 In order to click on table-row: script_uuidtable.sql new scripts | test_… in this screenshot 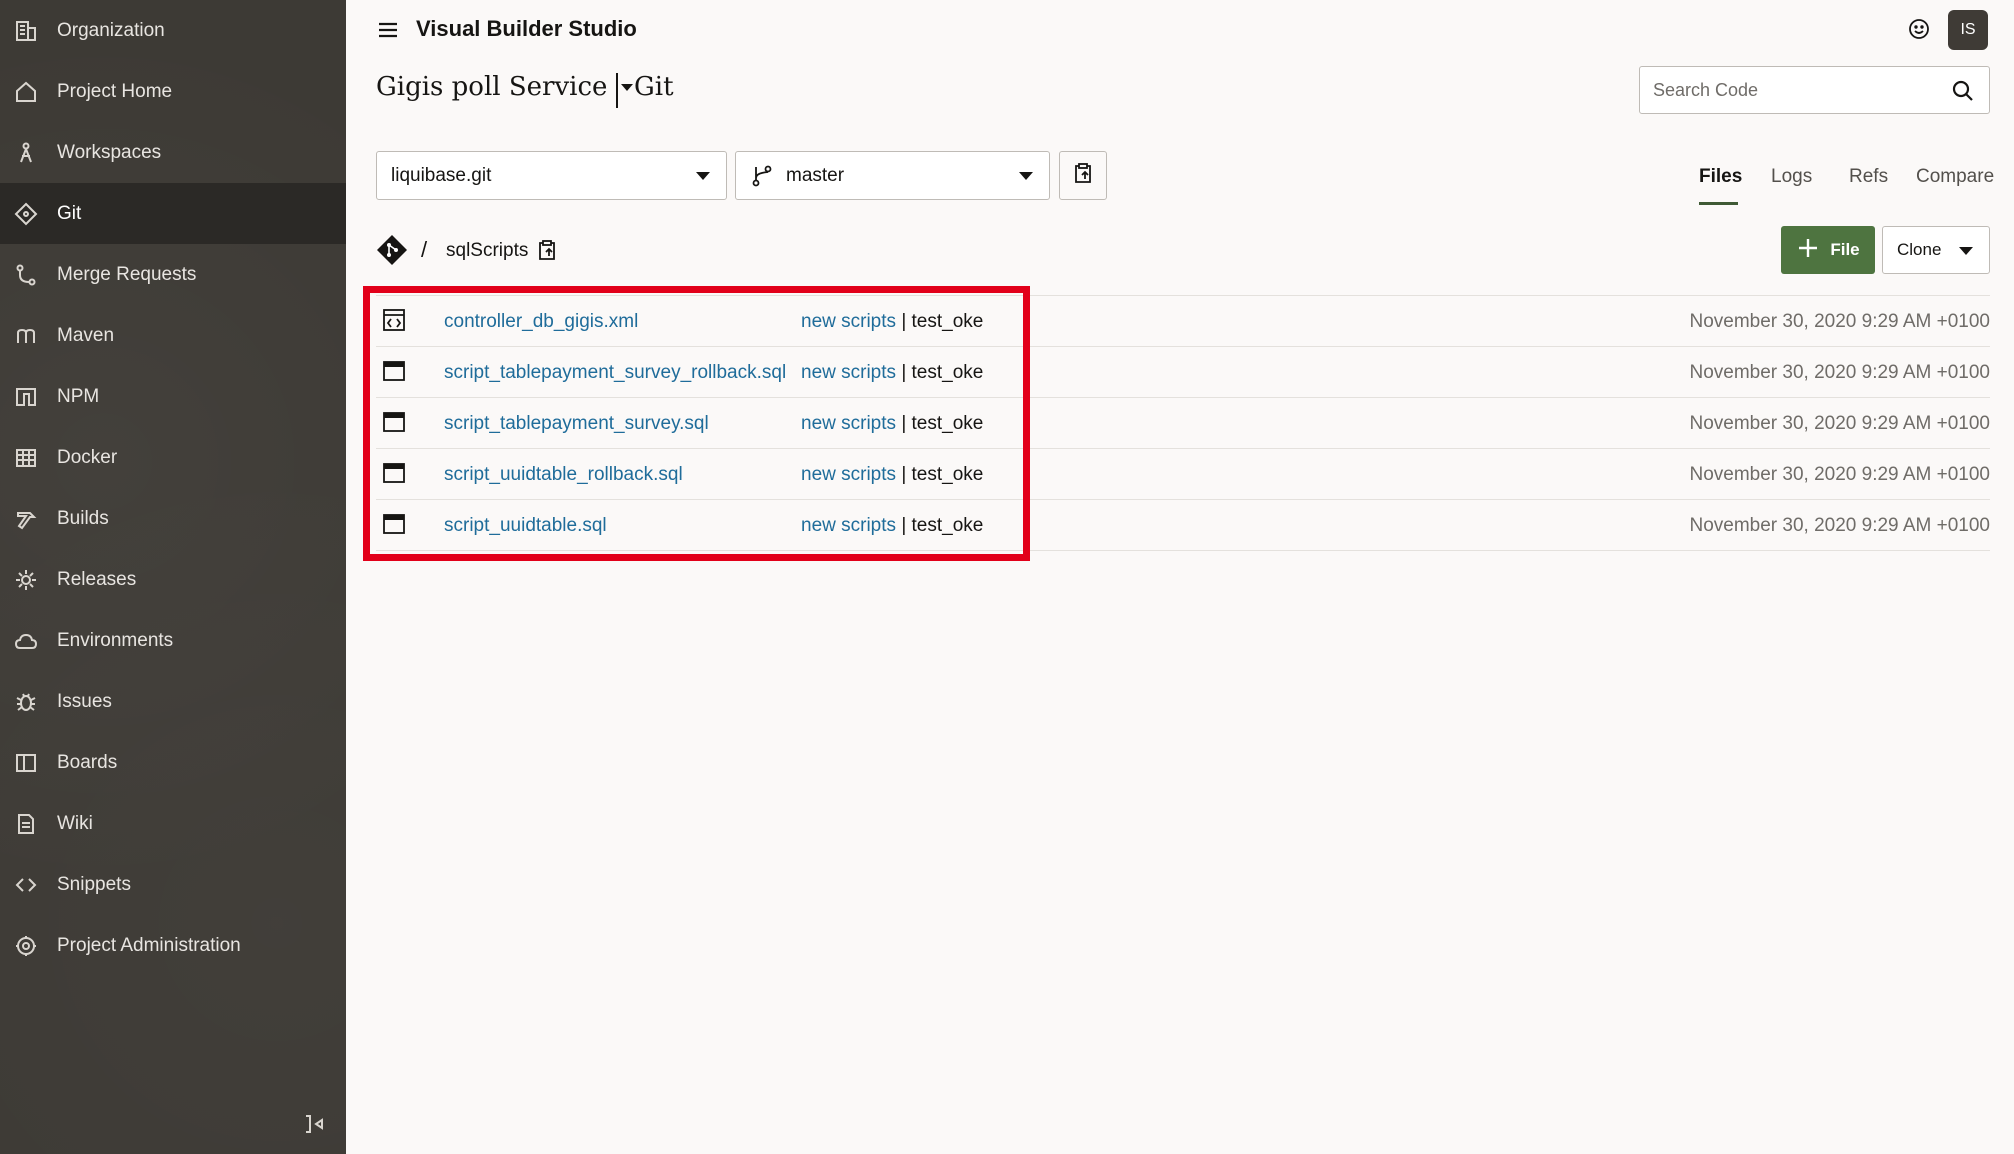, I will do `click(1183, 525)`.